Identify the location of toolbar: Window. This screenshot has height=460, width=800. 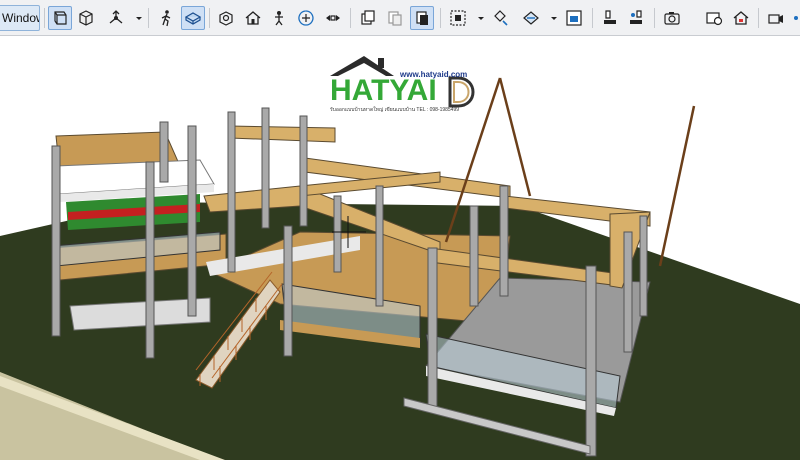
(400, 18).